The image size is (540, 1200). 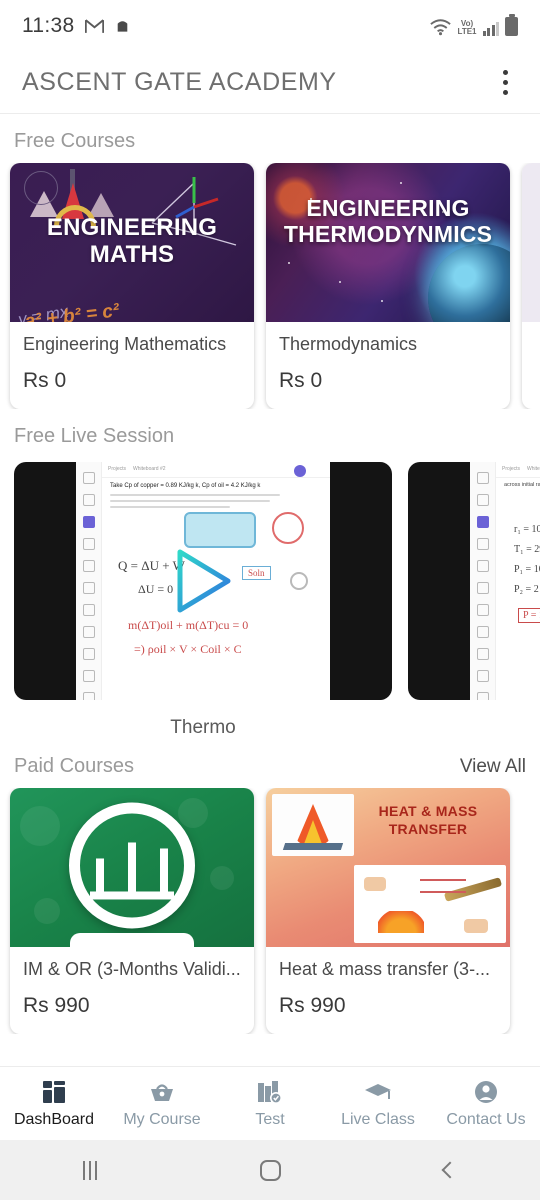 I want to click on section-title: Free Live Session, so click(x=94, y=436).